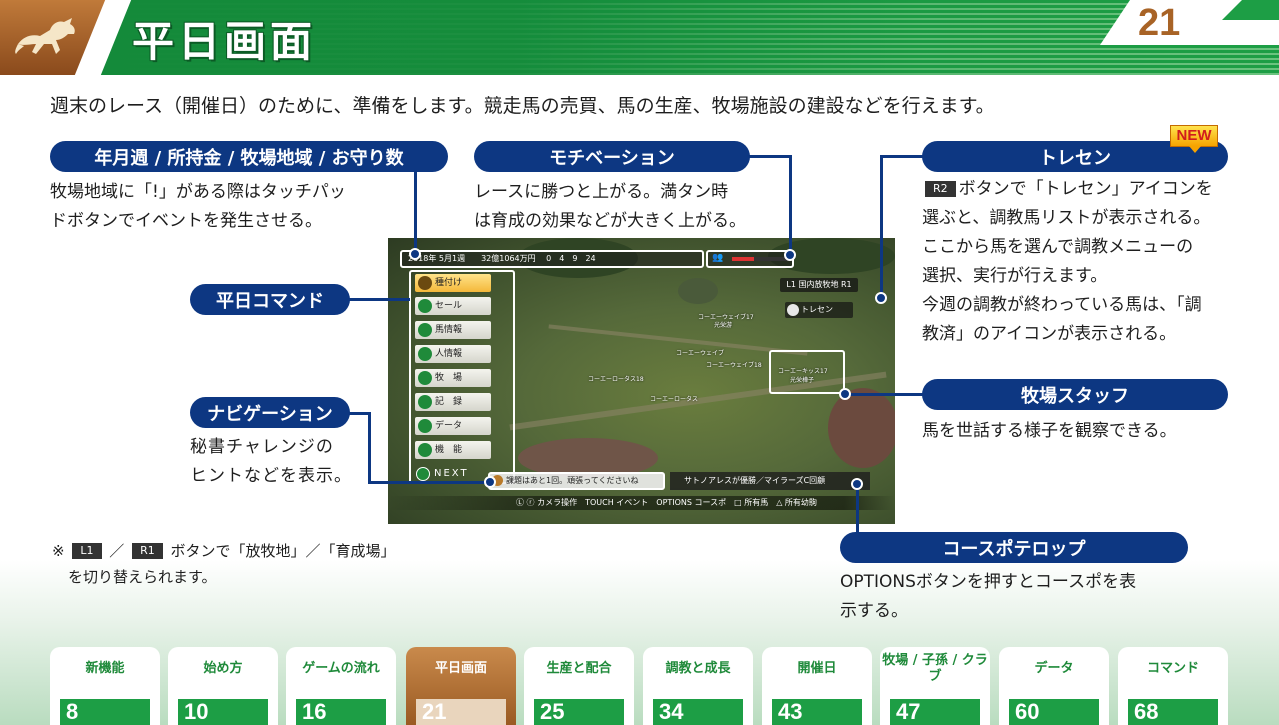  What do you see at coordinates (142, 577) in the screenshot?
I see `note-line: を切り替えられます。` at bounding box center [142, 577].